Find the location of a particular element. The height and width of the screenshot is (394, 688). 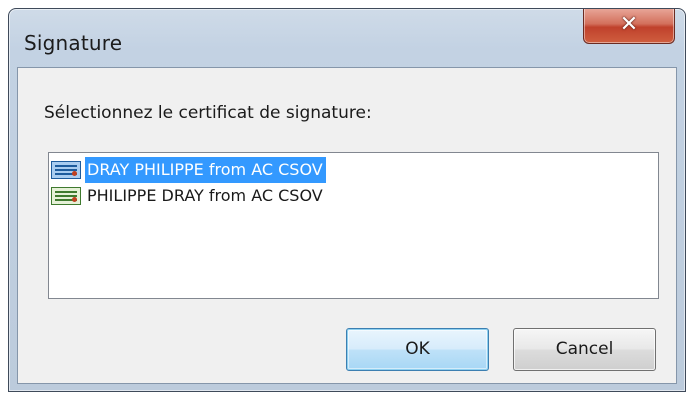

list-item-certificate-2: PHILIPPE DRAY from AC CSOV is located at coordinates (188, 196).